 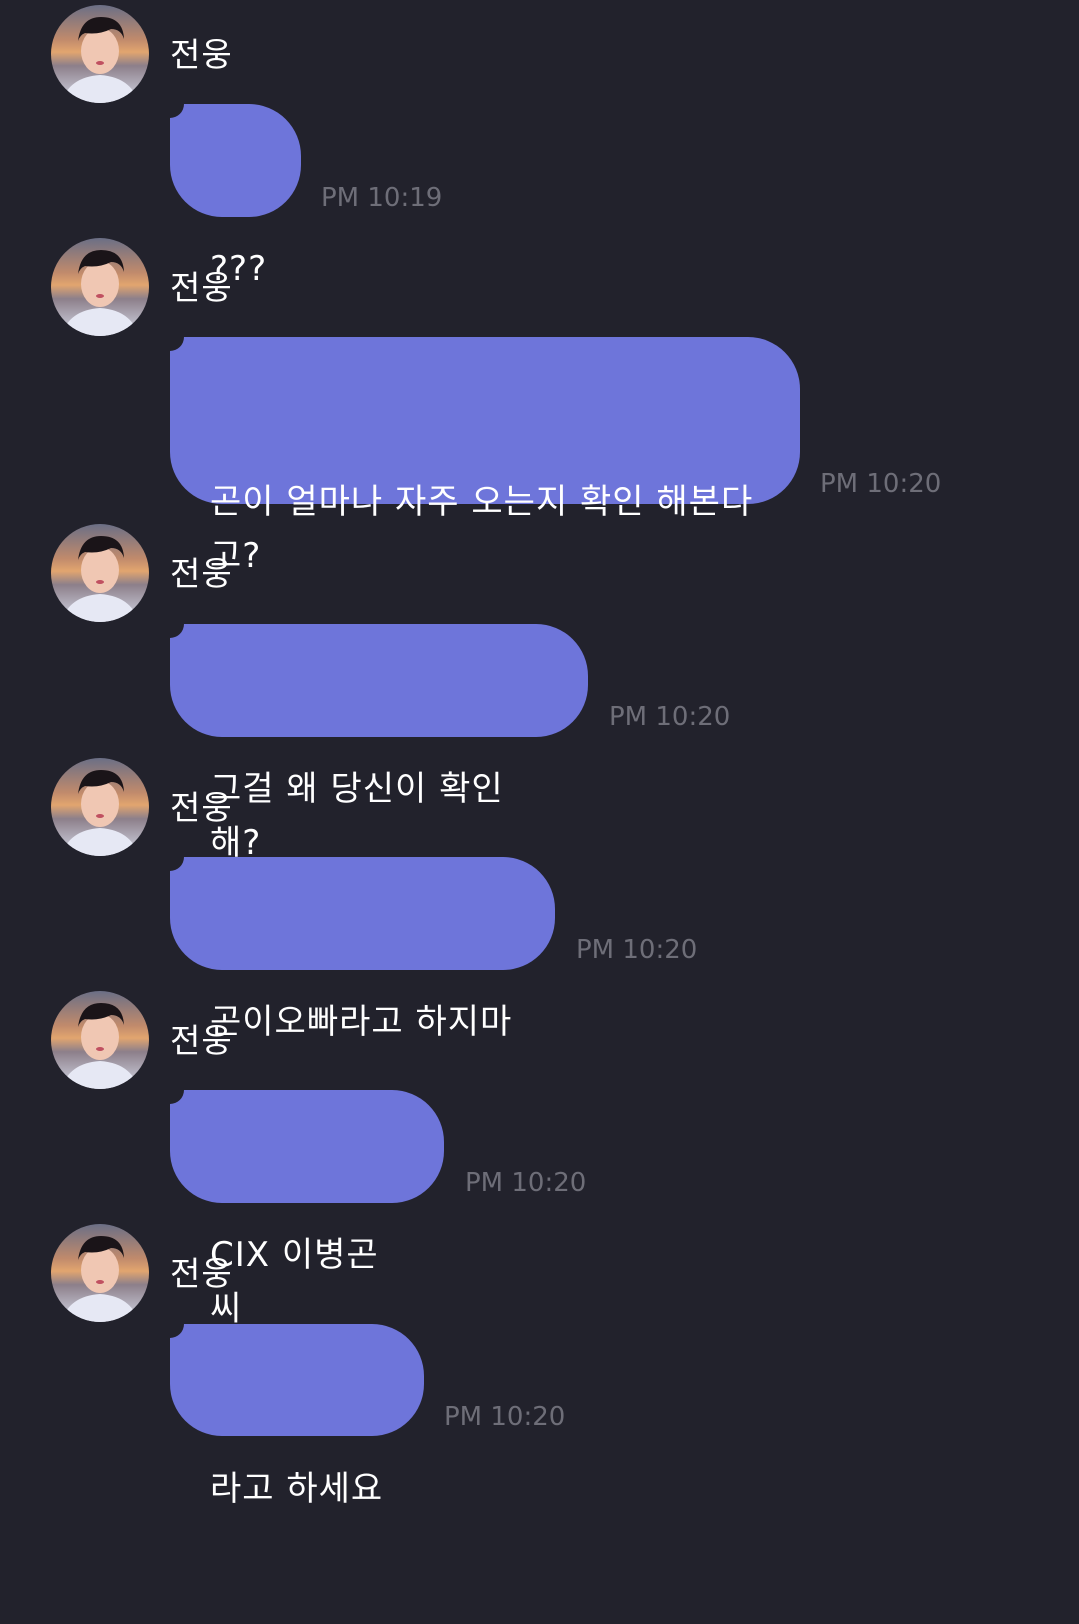 What do you see at coordinates (297, 1416) in the screenshot?
I see `message-bubble: 라고 하세요` at bounding box center [297, 1416].